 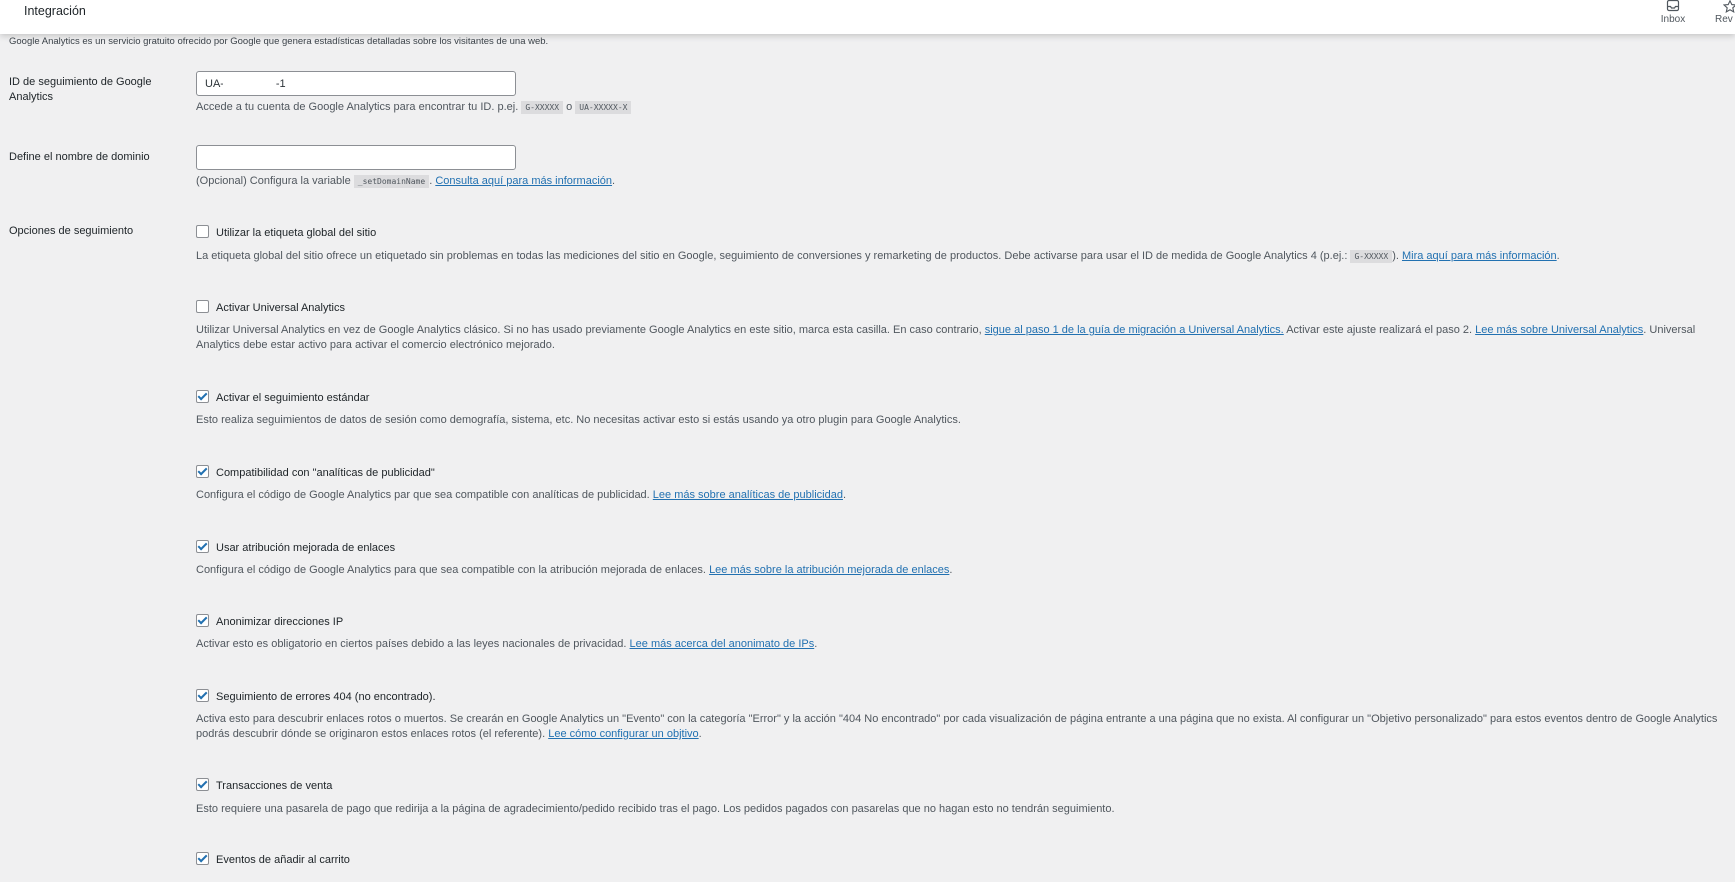 What do you see at coordinates (569, 107) in the screenshot?
I see `or-text: o` at bounding box center [569, 107].